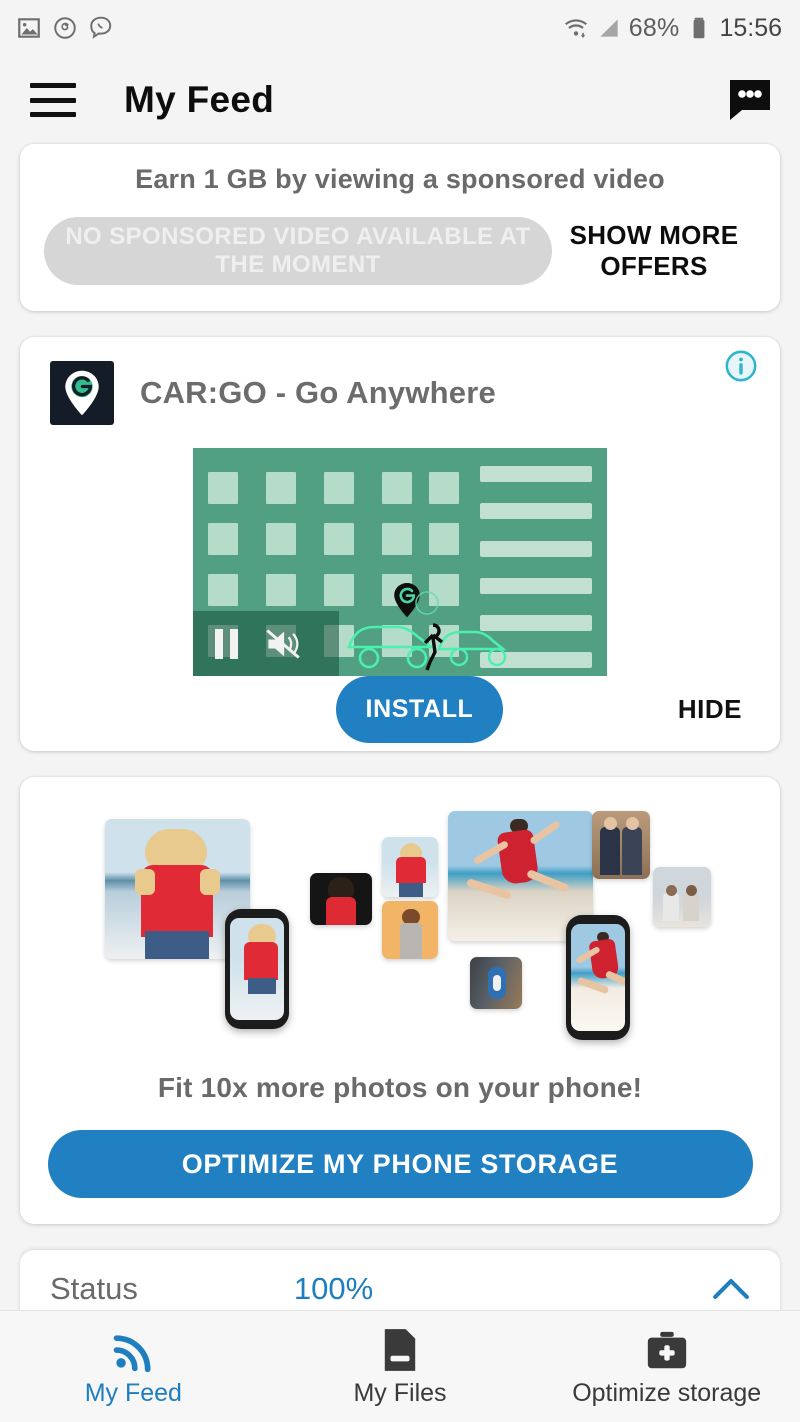 The image size is (800, 1422). I want to click on hamburger-menu-icon, so click(53, 100).